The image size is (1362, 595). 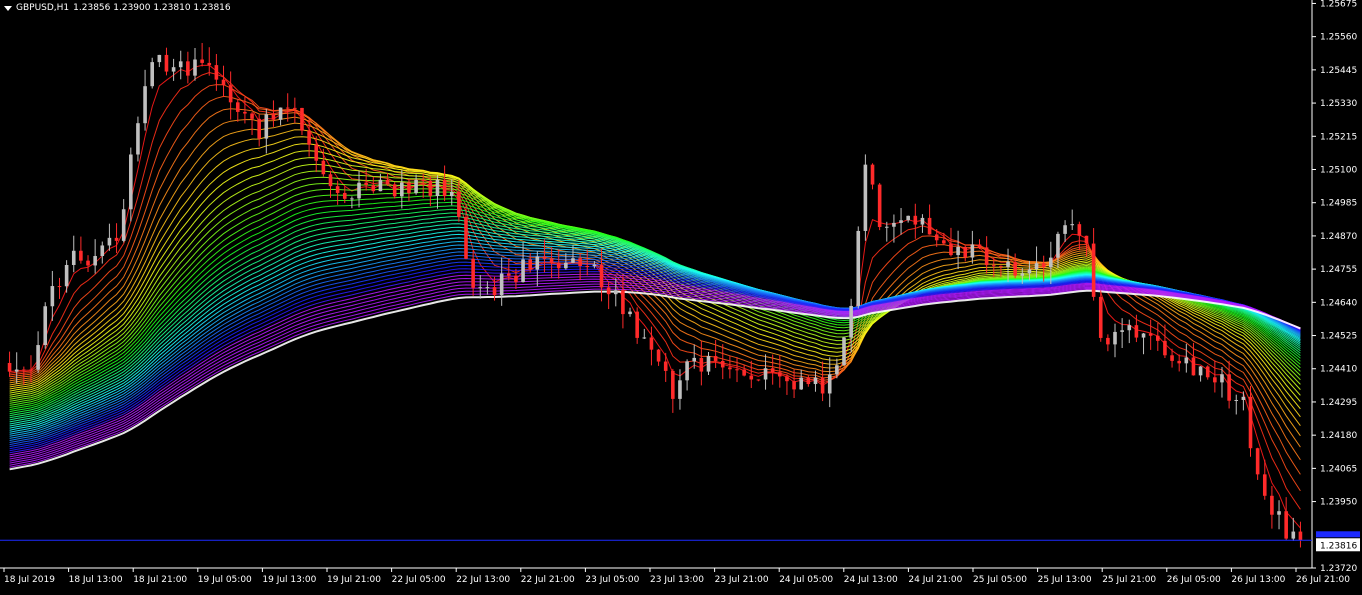 I want to click on y-tick-label: 1.24870, so click(x=1338, y=237).